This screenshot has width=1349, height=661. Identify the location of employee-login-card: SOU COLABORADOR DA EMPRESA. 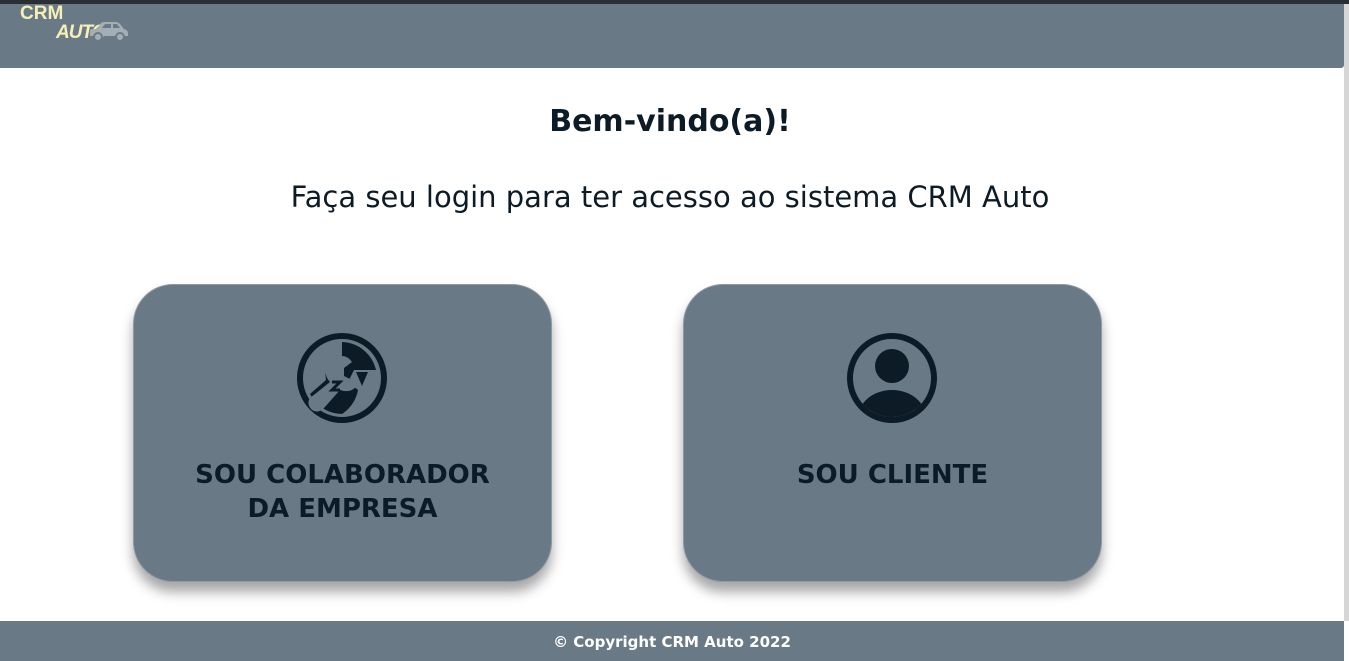
(342, 433).